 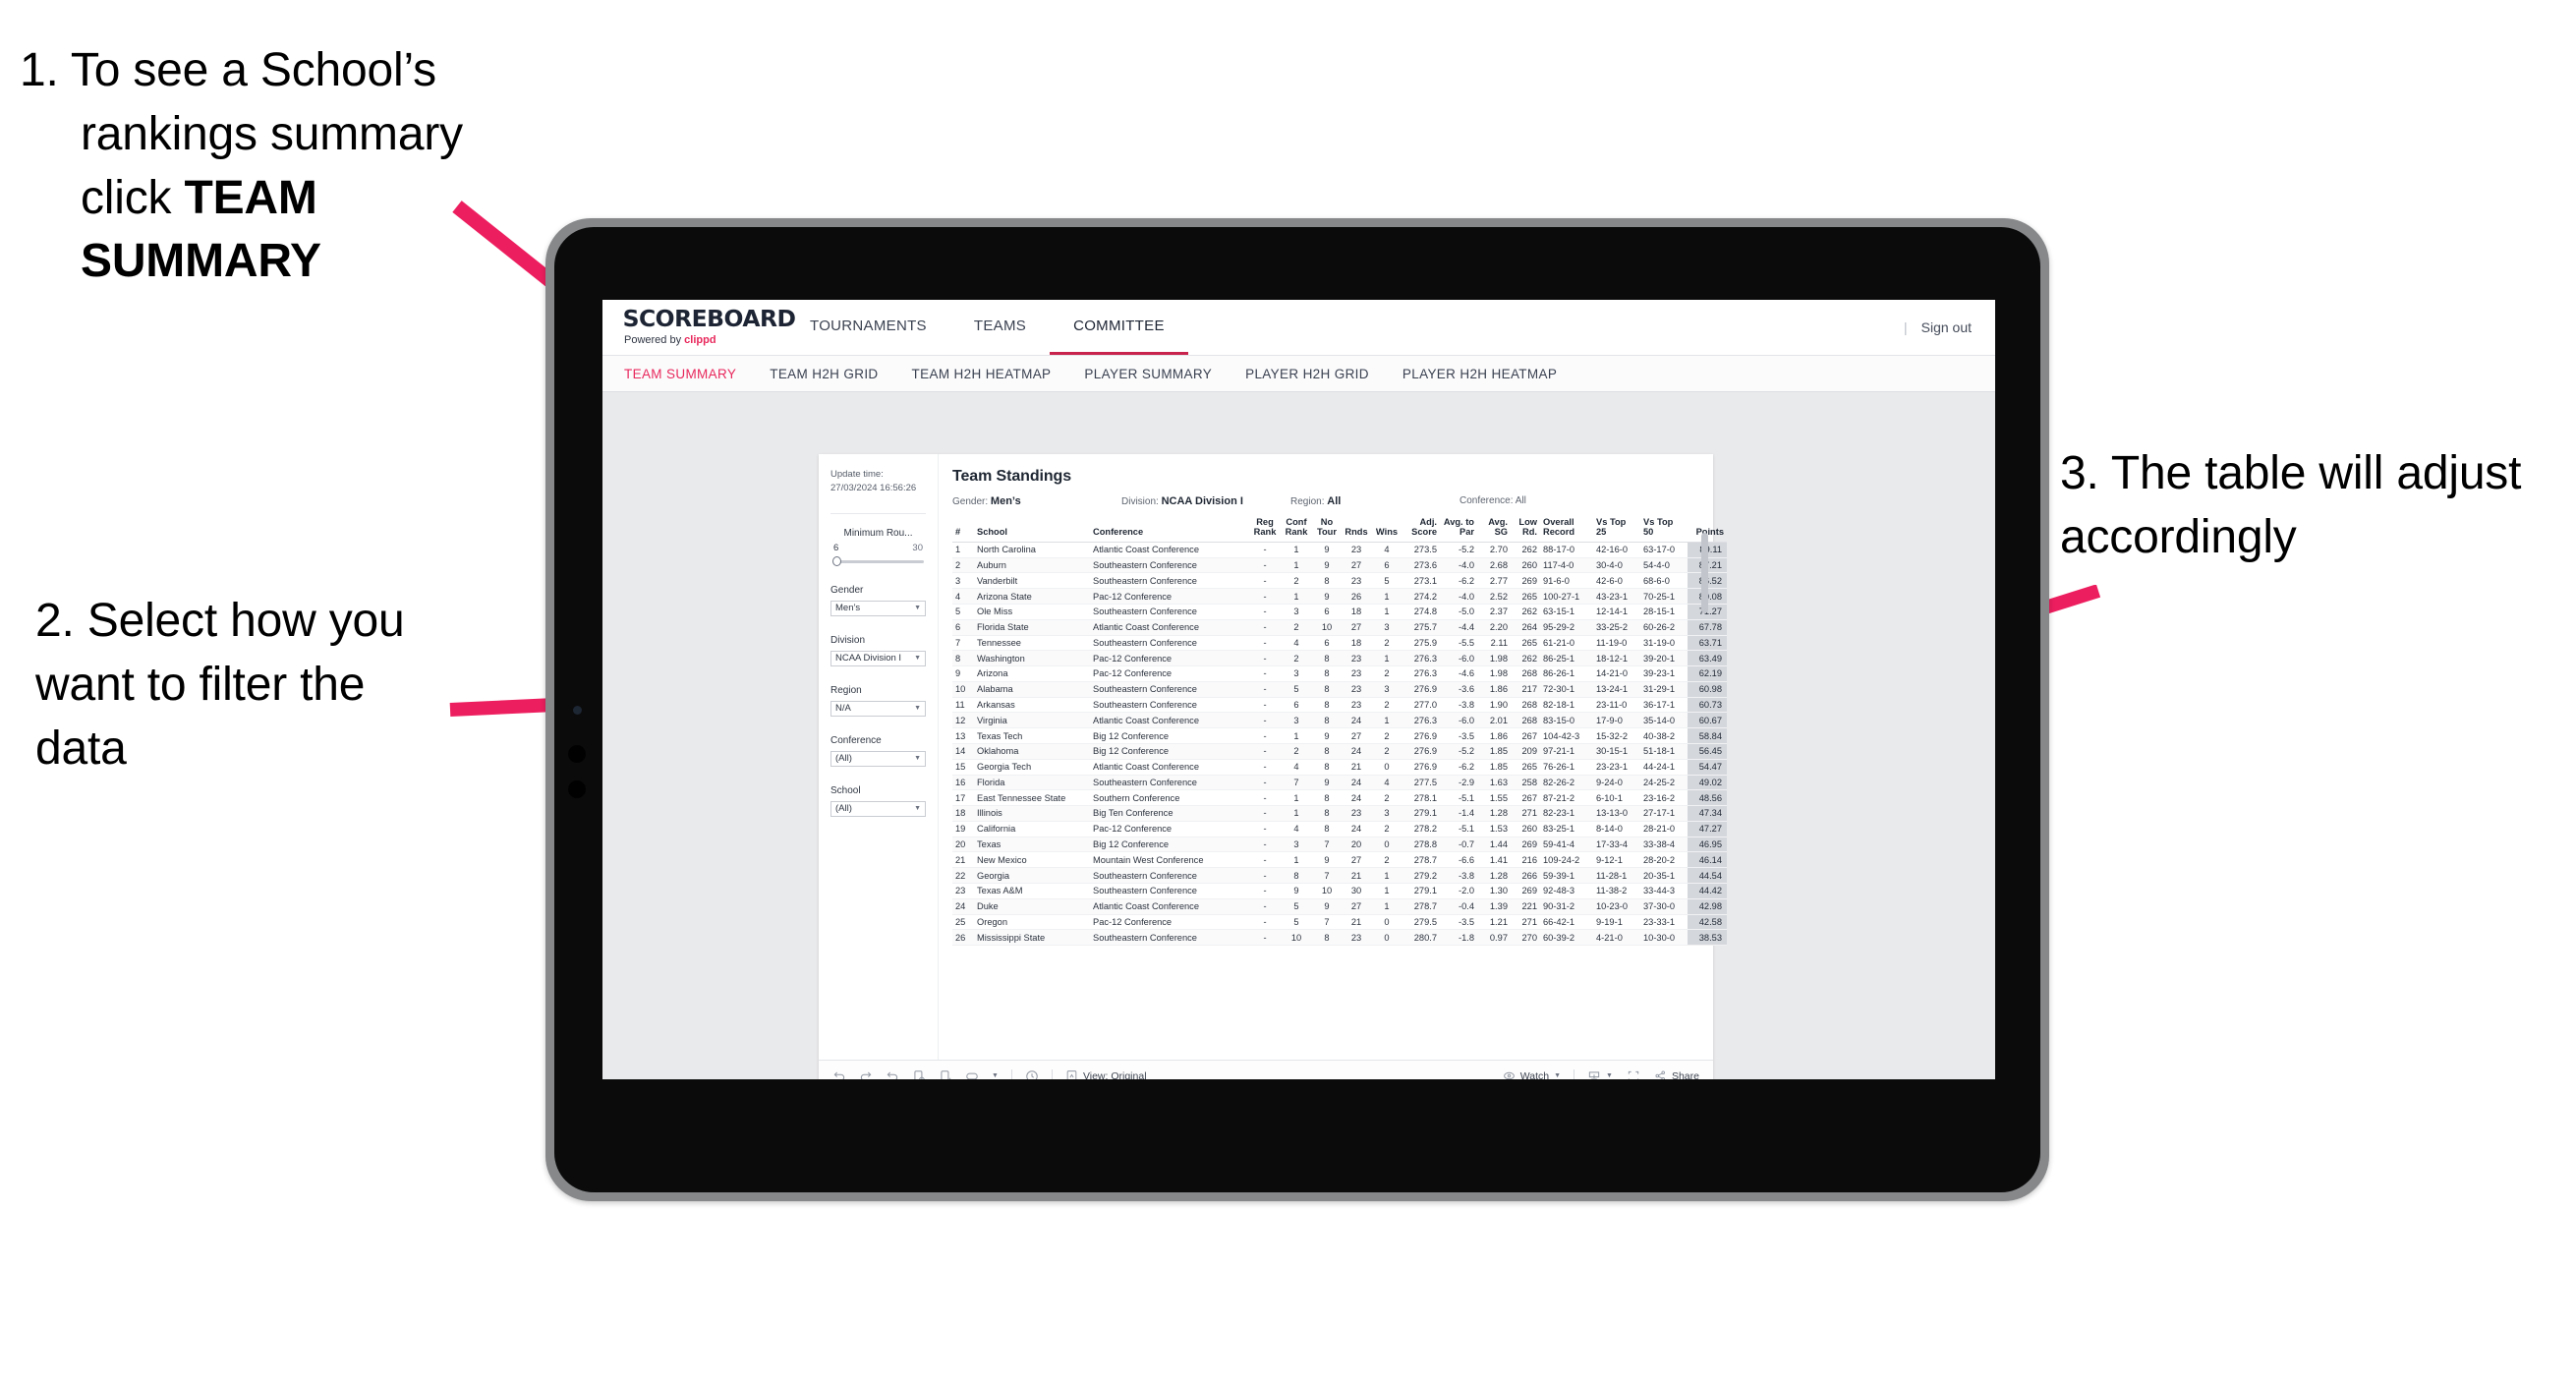 What do you see at coordinates (577, 754) in the screenshot?
I see `volume-up-button` at bounding box center [577, 754].